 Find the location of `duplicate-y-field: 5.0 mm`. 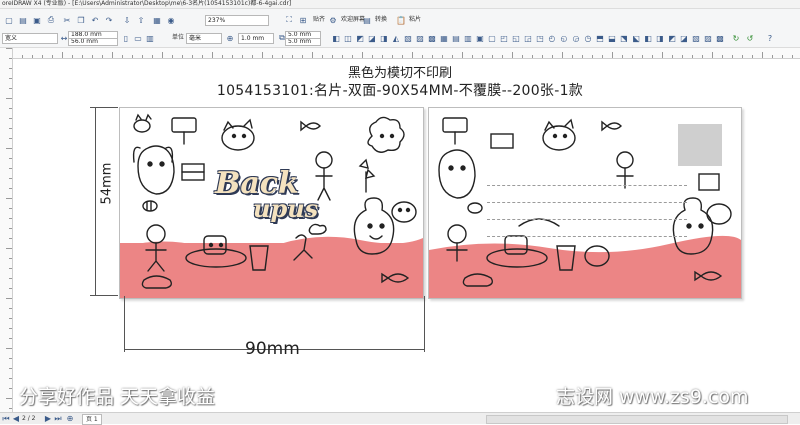

duplicate-y-field: 5.0 mm is located at coordinates (303, 42).